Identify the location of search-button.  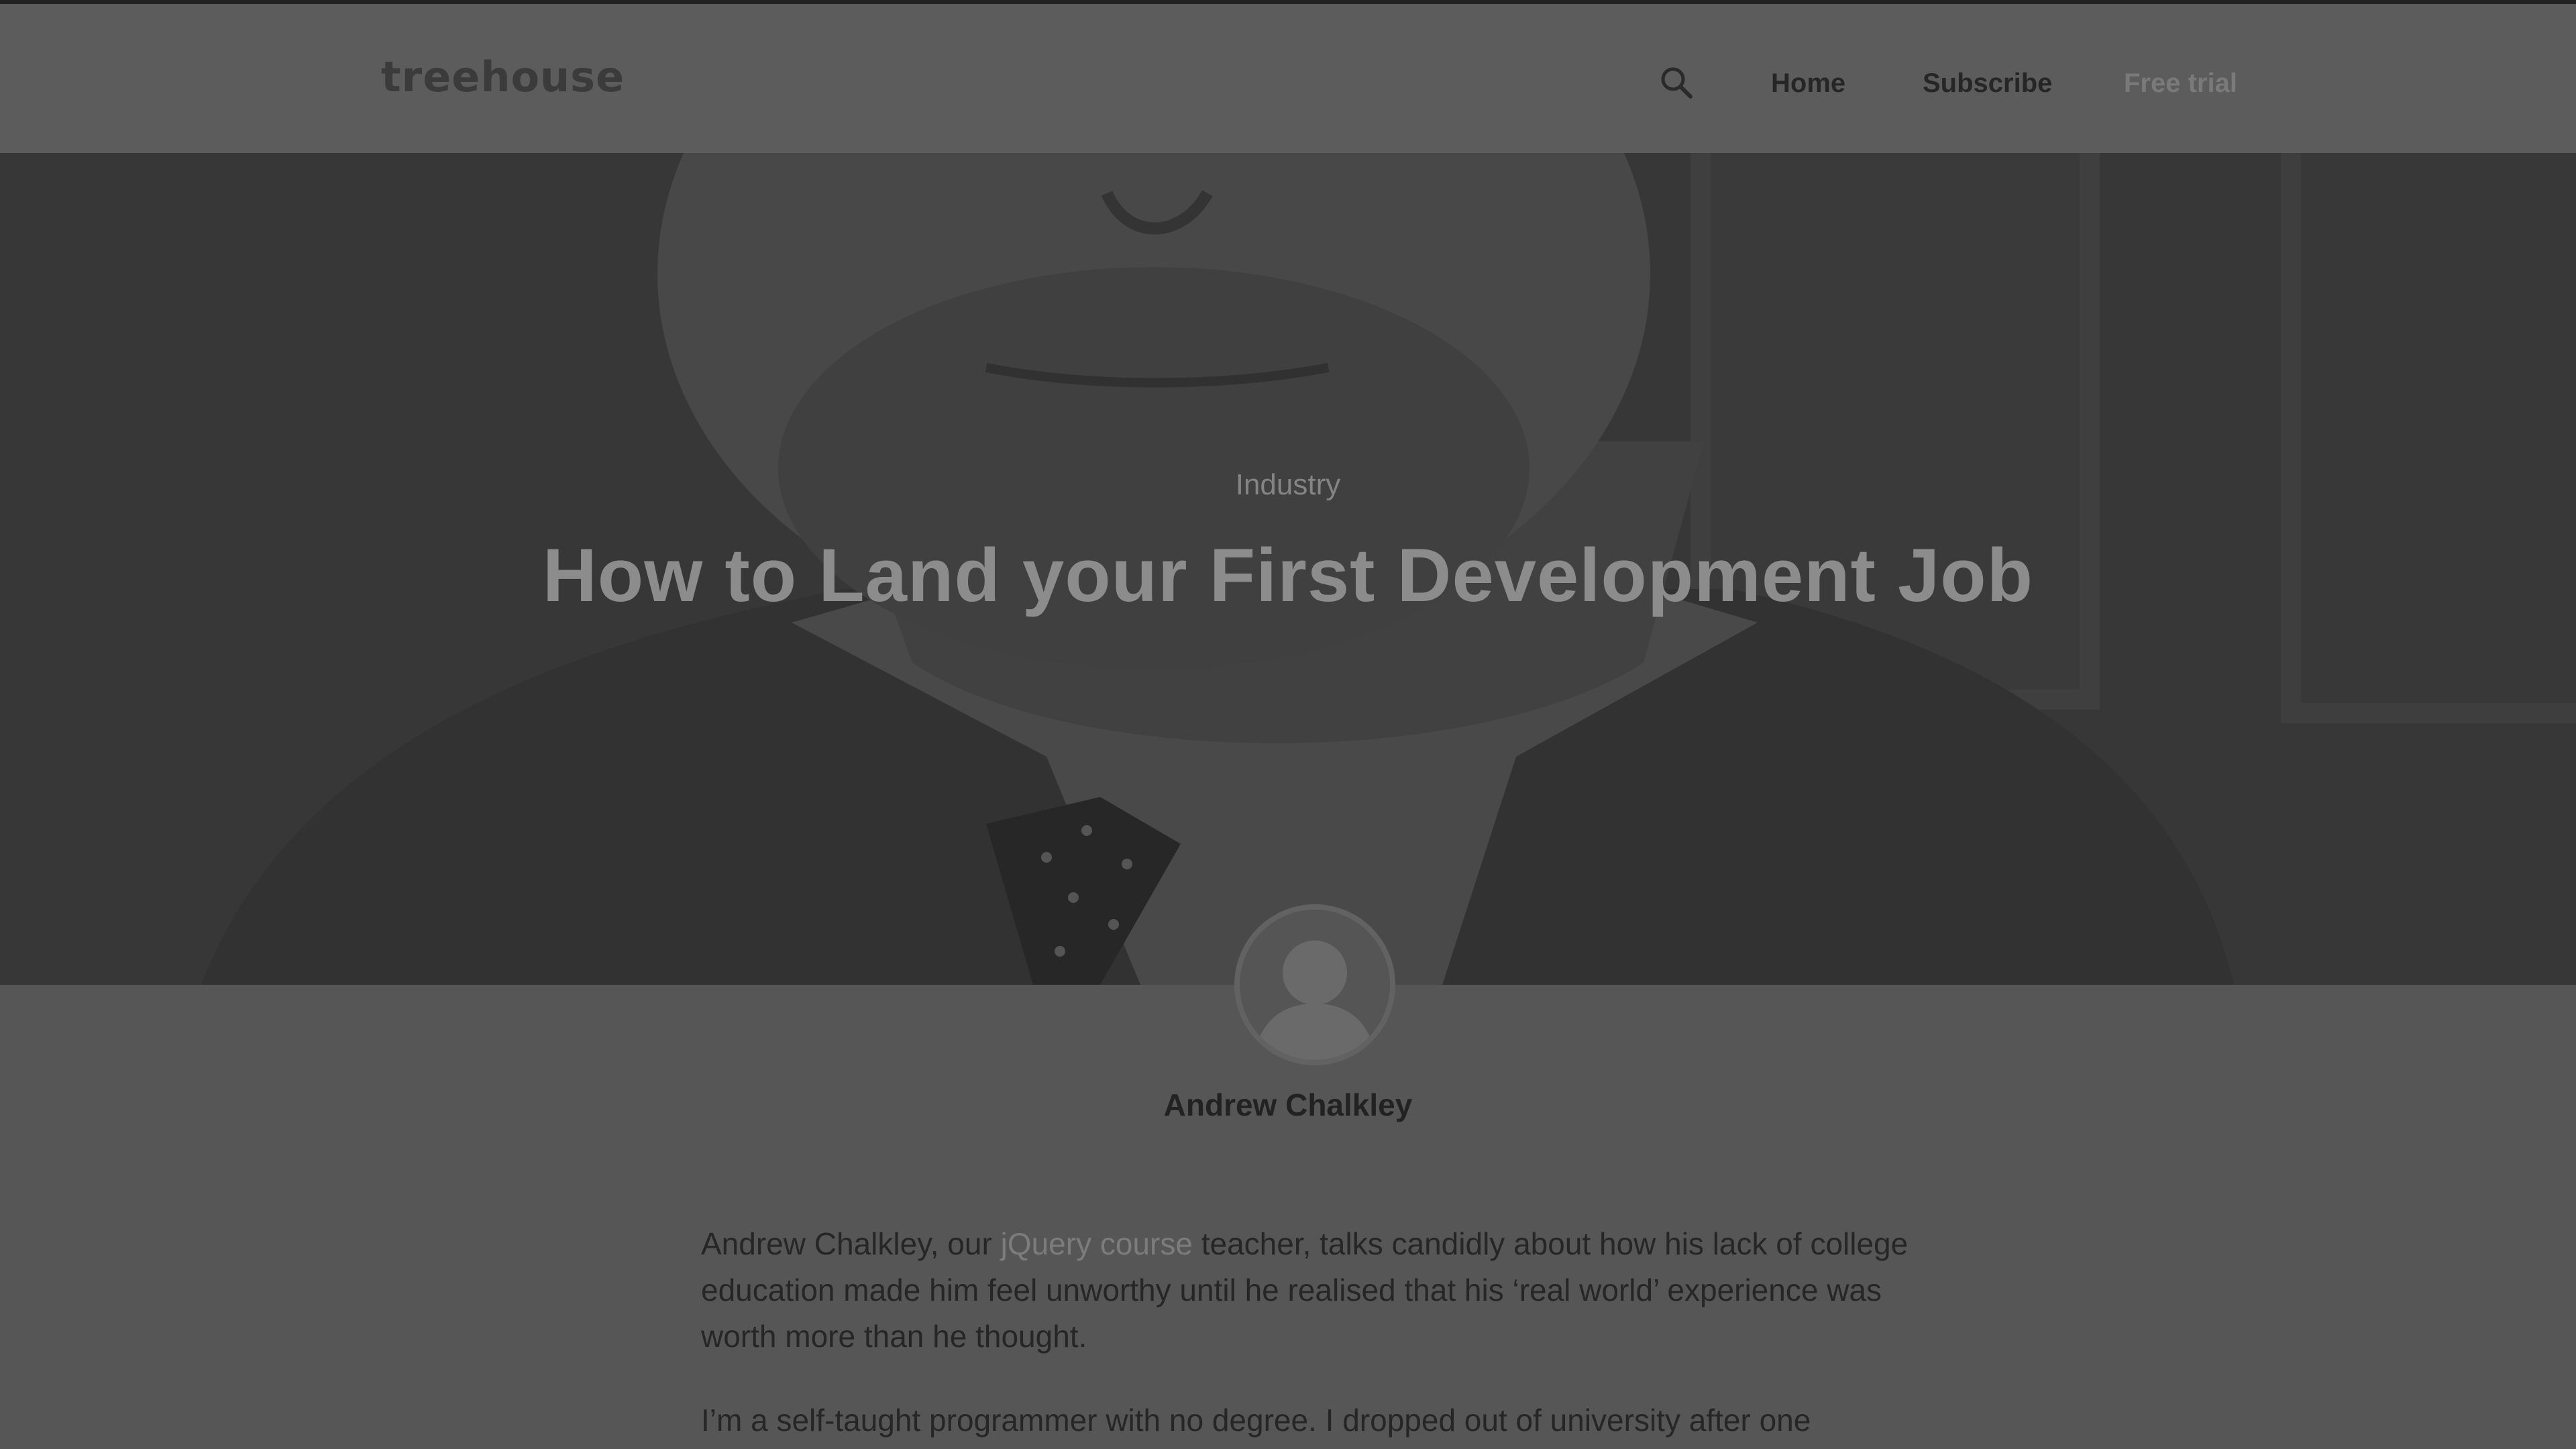
(1677, 83).